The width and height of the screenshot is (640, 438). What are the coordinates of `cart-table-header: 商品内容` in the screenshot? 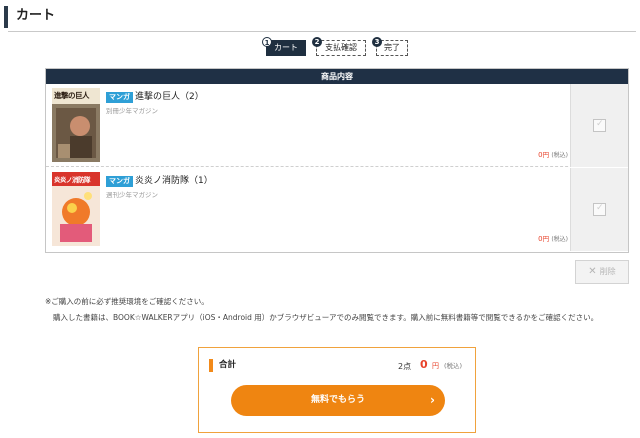 It's located at (337, 76).